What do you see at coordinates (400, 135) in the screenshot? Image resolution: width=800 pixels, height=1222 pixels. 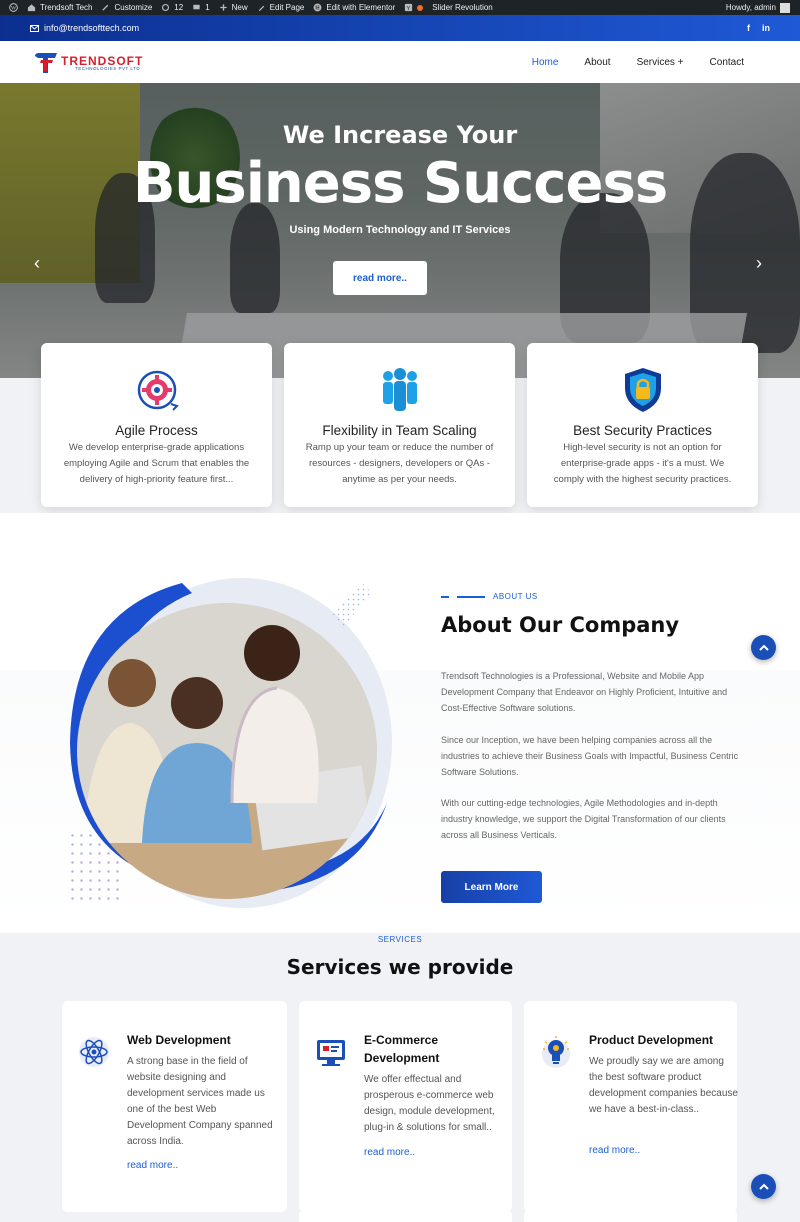 I see `hero-line1: We Increase Your` at bounding box center [400, 135].